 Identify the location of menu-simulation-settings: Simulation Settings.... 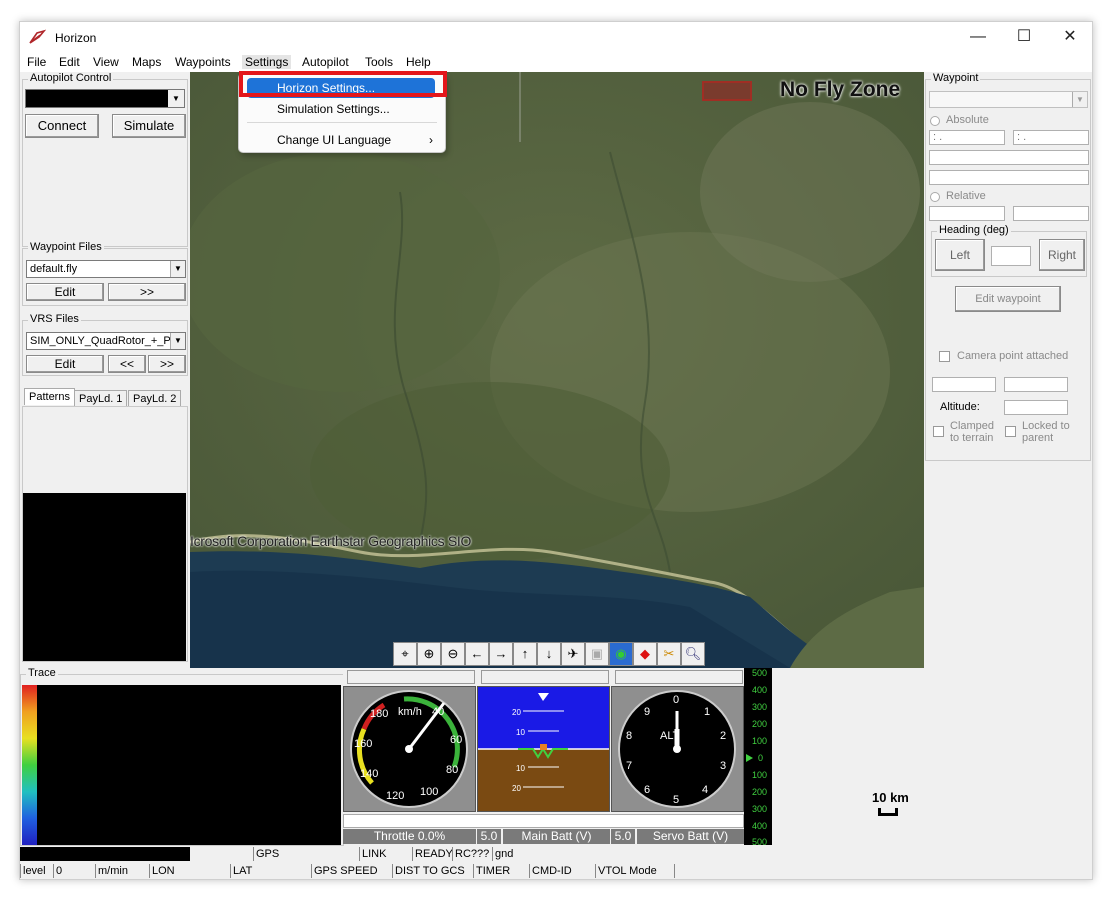
(342, 109).